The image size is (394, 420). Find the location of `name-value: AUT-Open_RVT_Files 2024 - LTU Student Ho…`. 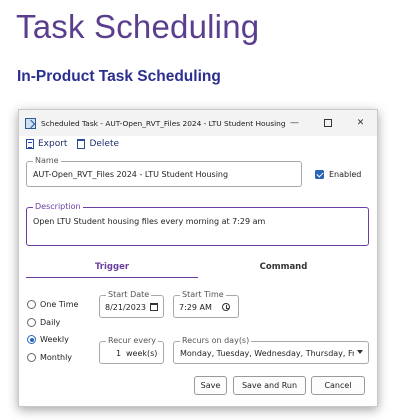

name-value: AUT-Open_RVT_Files 2024 - LTU Student Ho… is located at coordinates (131, 174).